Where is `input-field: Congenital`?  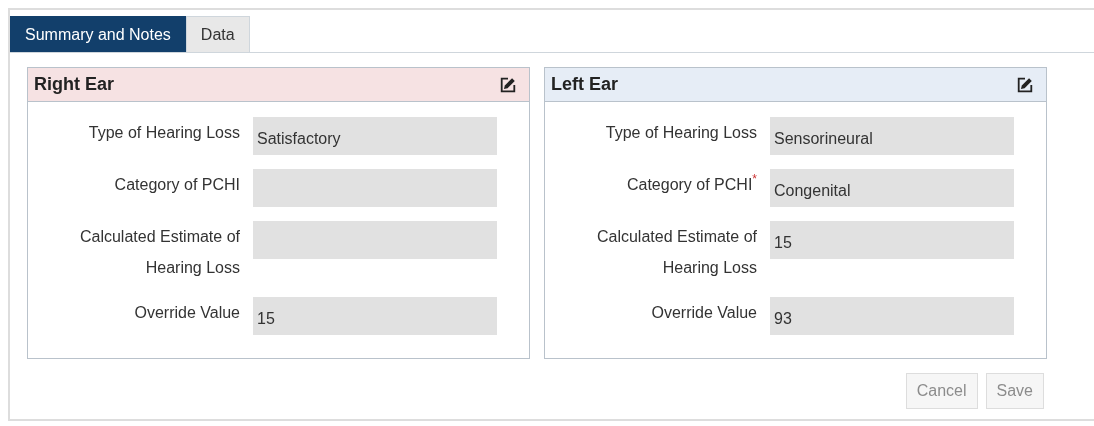 input-field: Congenital is located at coordinates (892, 188).